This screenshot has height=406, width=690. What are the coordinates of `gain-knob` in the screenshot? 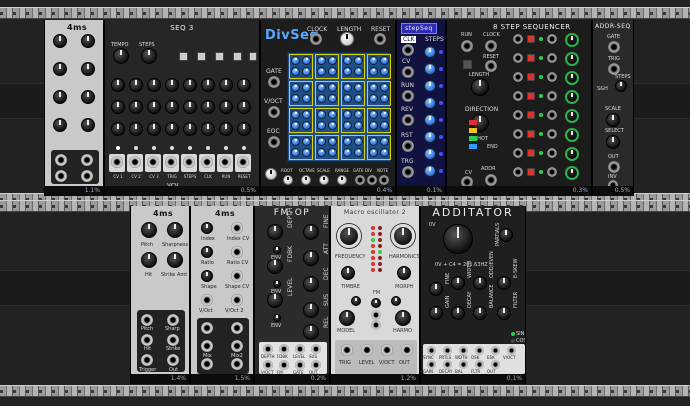 It's located at (436, 313).